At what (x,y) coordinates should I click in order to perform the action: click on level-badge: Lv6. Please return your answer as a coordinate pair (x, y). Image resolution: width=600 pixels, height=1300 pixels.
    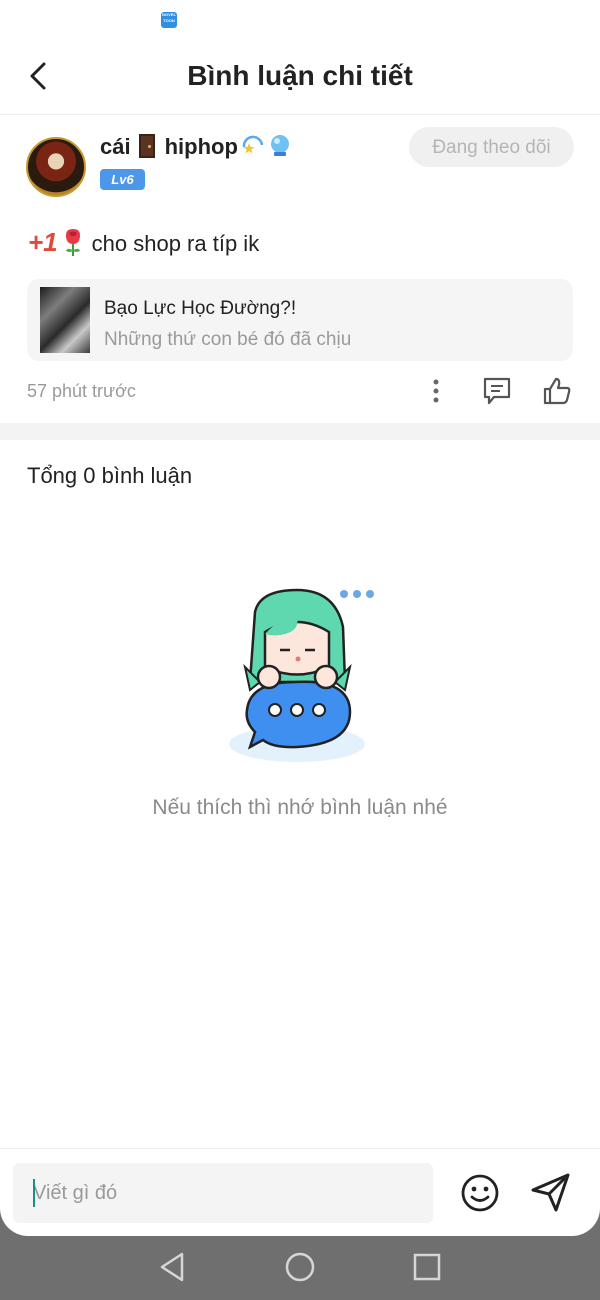
    Looking at the image, I should click on (122, 179).